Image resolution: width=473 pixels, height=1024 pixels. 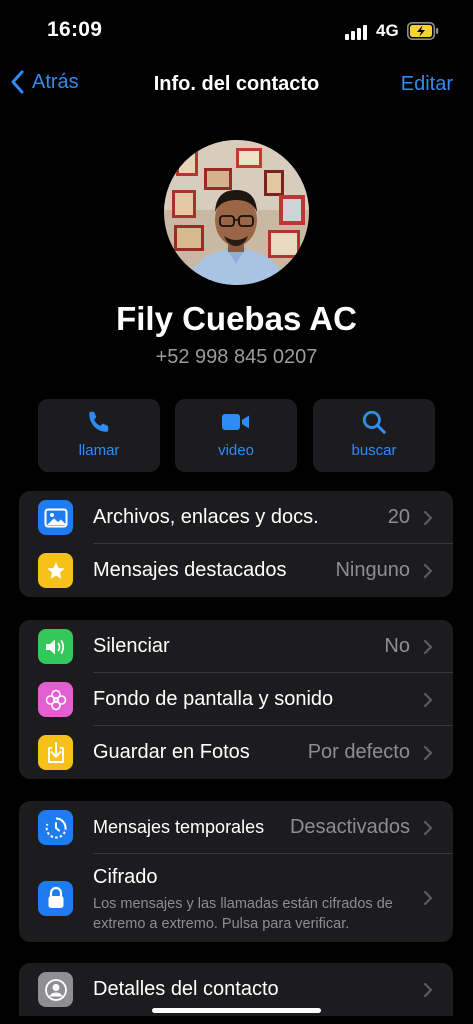 What do you see at coordinates (349, 827) in the screenshot?
I see `row-value: Desactivados` at bounding box center [349, 827].